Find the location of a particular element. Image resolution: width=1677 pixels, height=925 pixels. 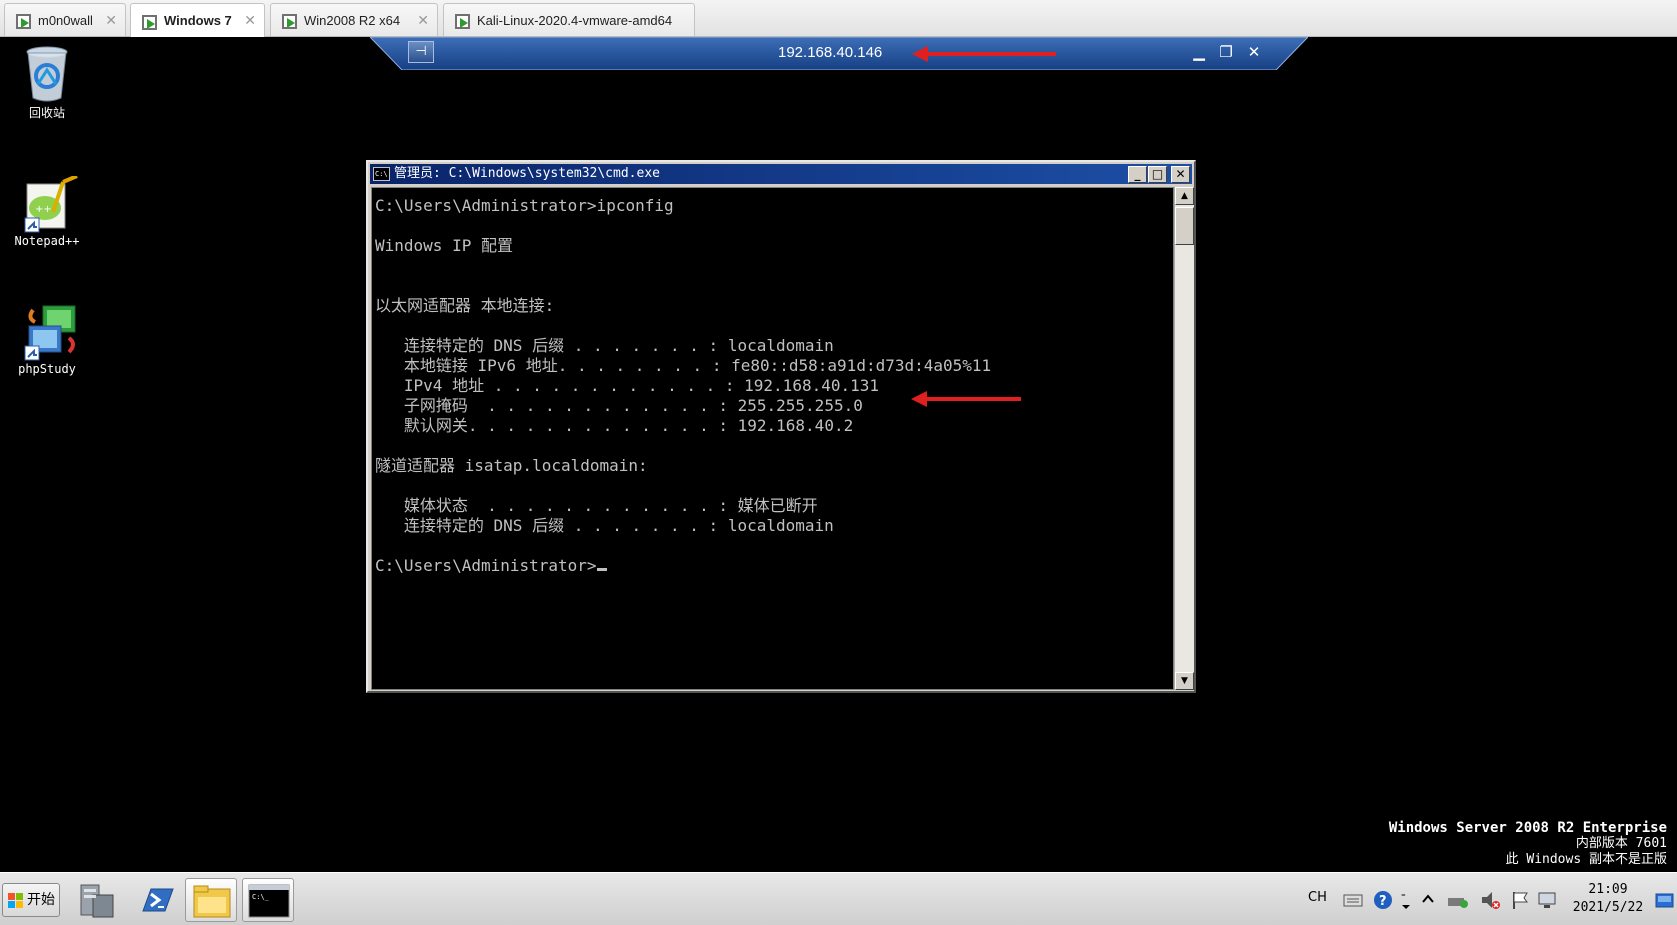

taskbar-cmd: C:\_ is located at coordinates (268, 900).